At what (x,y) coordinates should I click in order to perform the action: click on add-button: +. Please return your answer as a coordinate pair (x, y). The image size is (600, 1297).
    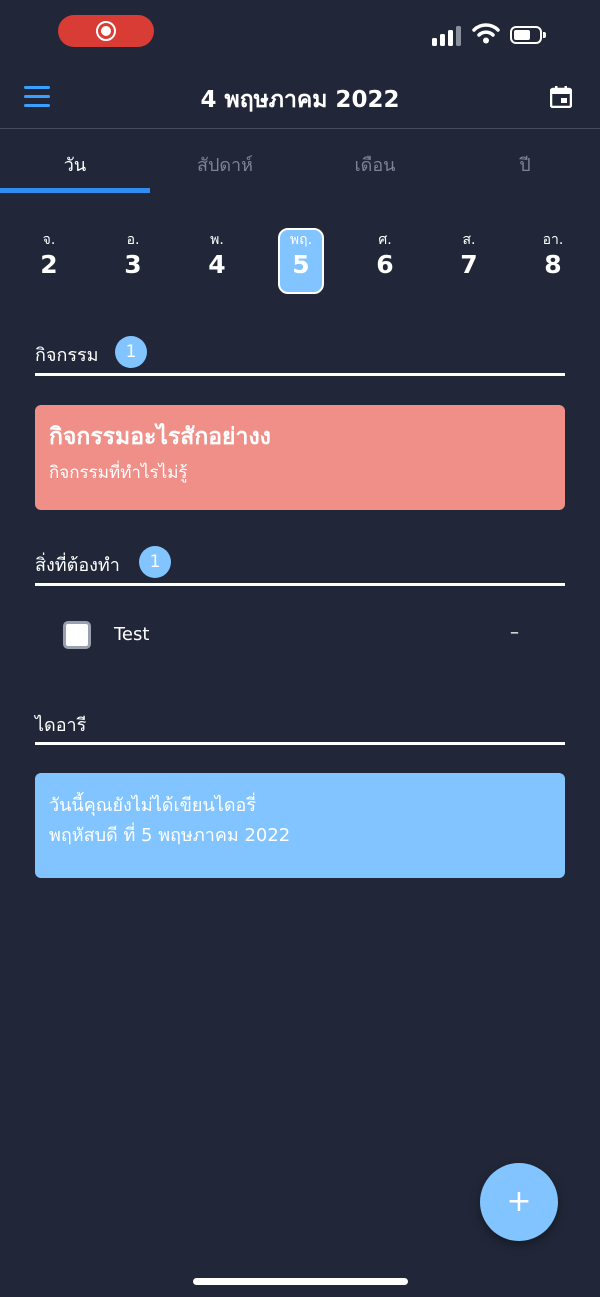
    Looking at the image, I should click on (519, 1202).